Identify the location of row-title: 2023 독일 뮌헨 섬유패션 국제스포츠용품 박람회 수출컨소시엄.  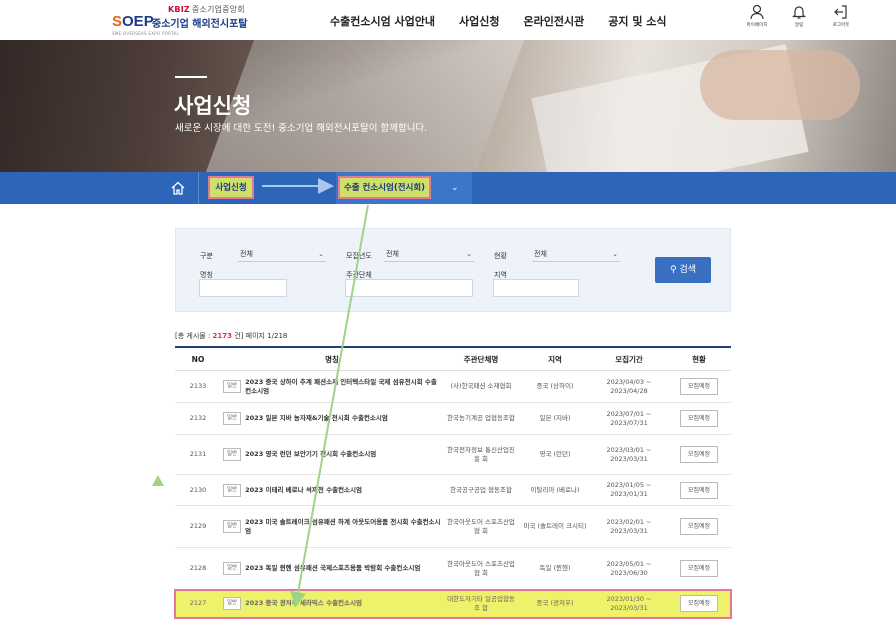
(332, 568).